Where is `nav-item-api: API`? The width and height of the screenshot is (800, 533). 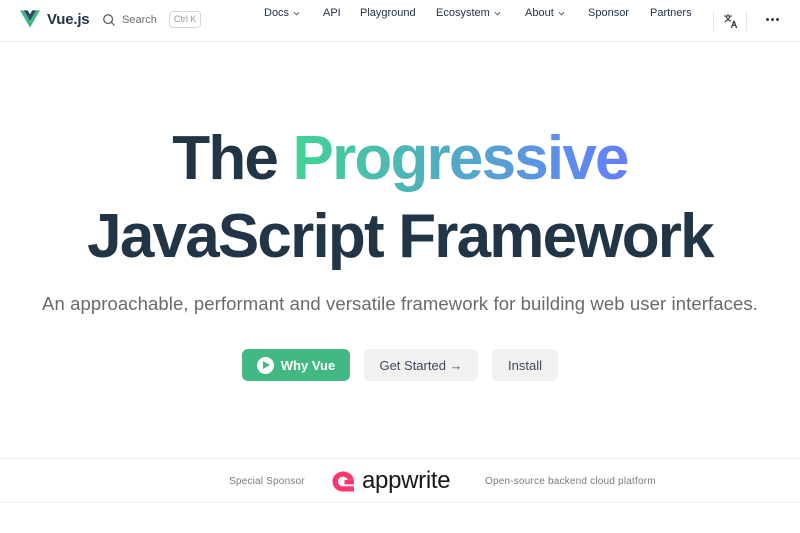
nav-item-api: API is located at coordinates (332, 13).